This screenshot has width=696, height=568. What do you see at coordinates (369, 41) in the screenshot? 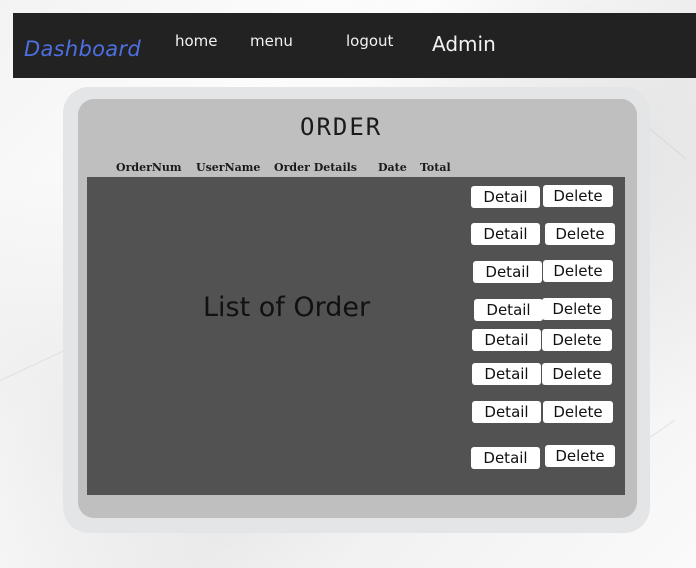
I see `nav-logout-link: logout` at bounding box center [369, 41].